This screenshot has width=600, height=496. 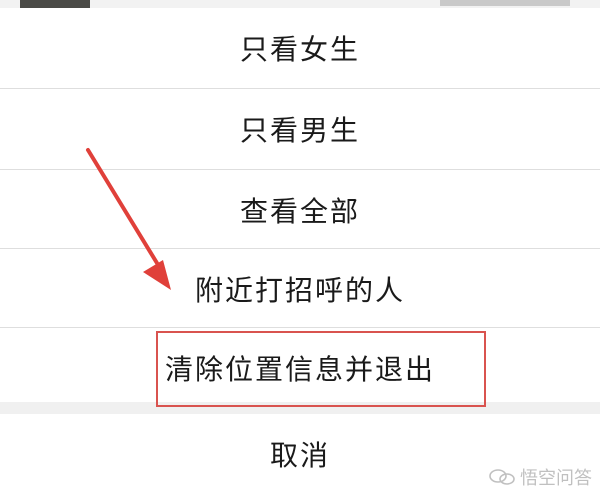 What do you see at coordinates (300, 4) in the screenshot?
I see `background-content-strip` at bounding box center [300, 4].